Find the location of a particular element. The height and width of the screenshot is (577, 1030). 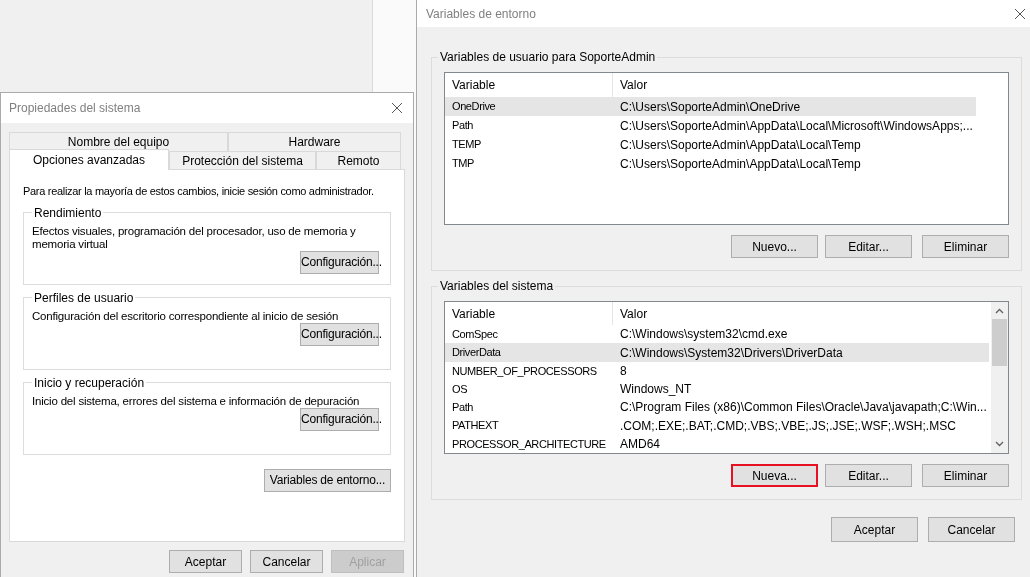

variable-name: NUMBER_OF_PROCESSORS is located at coordinates (524, 371).